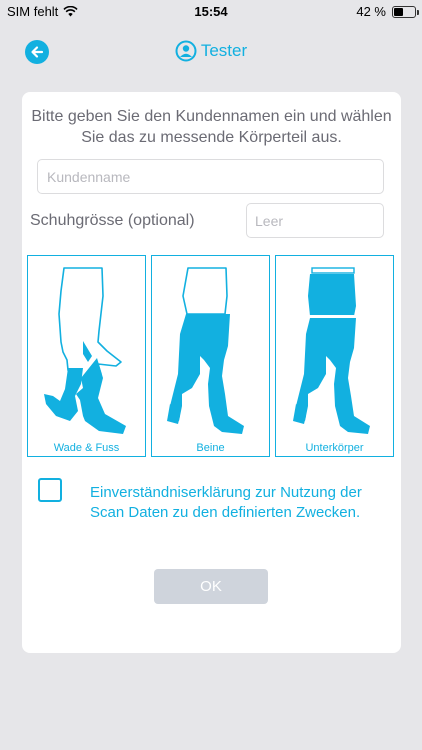 This screenshot has width=422, height=750. I want to click on user-circle-icon, so click(186, 51).